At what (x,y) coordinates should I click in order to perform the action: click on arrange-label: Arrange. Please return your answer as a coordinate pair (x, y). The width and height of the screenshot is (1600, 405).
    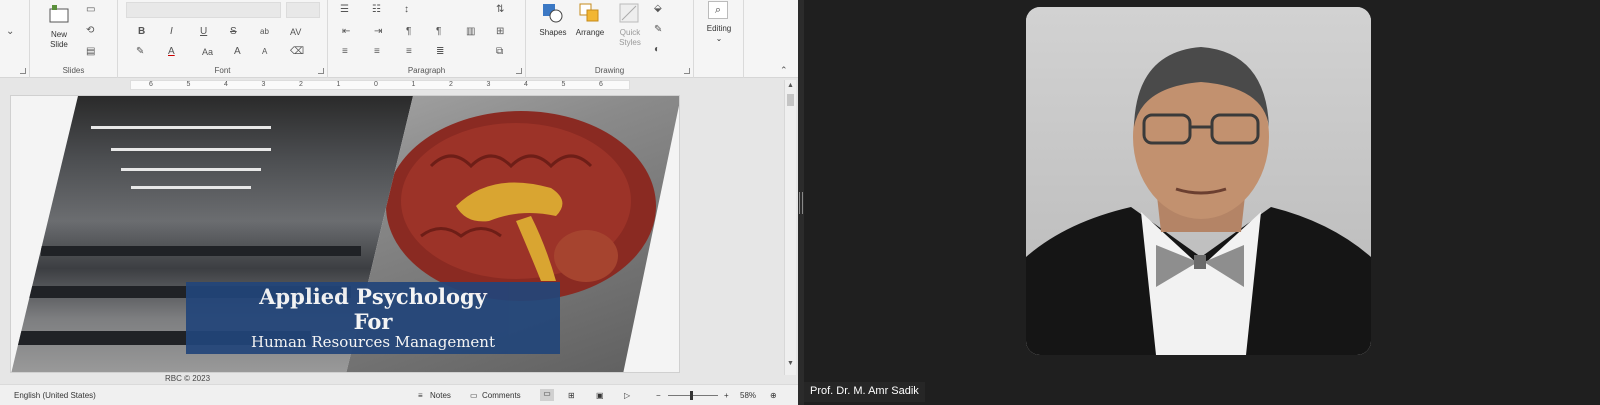
    Looking at the image, I should click on (590, 32).